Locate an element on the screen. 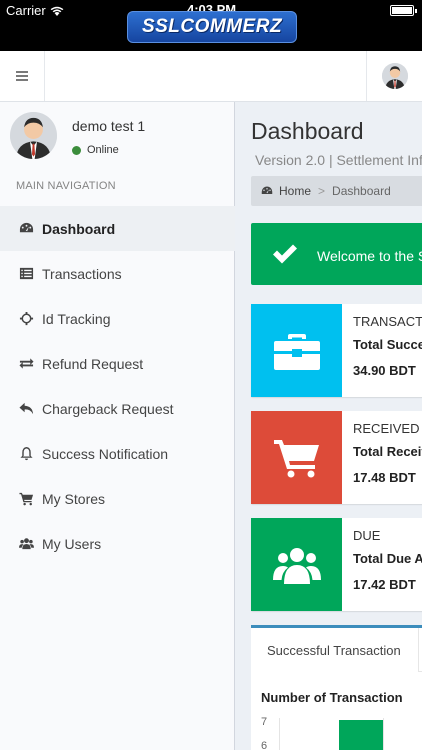 The width and height of the screenshot is (422, 750). user-panel: demo test 1 Online is located at coordinates (120, 142).